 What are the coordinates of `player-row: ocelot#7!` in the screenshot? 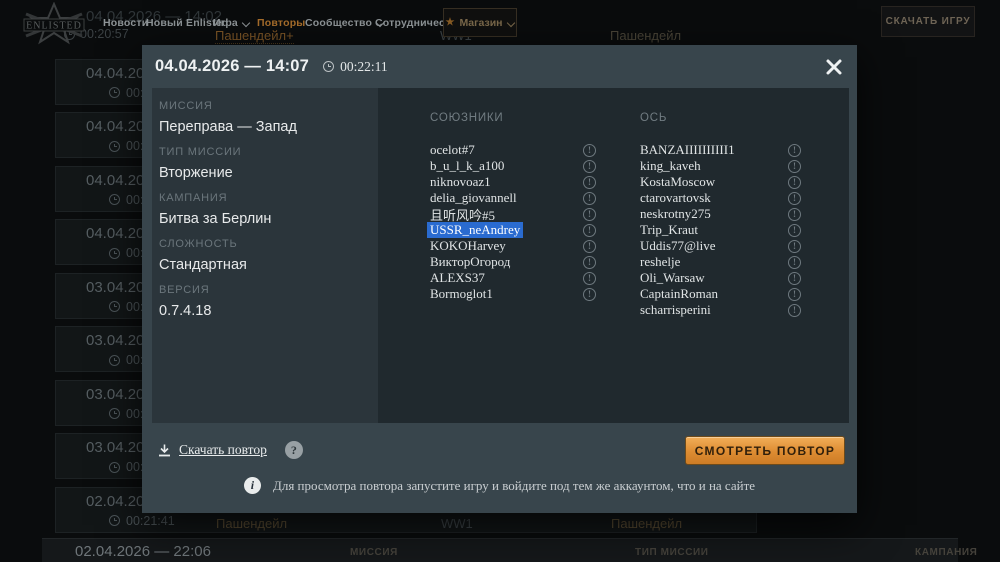 It's located at (513, 150).